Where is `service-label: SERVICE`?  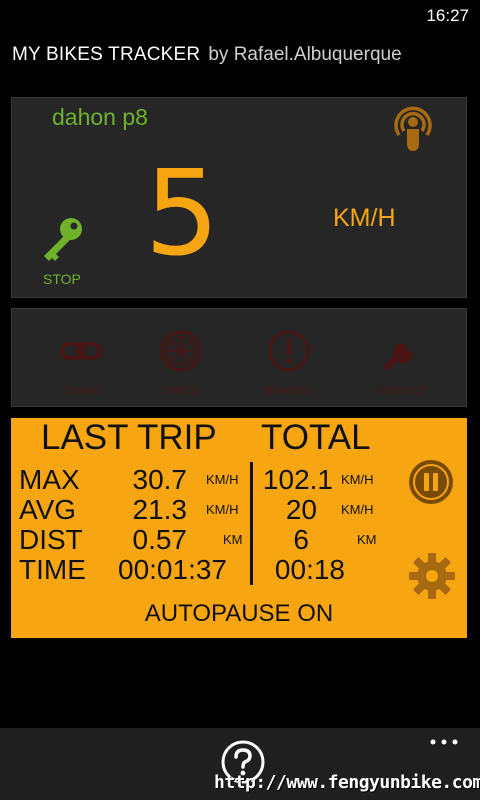 service-label: SERVICE is located at coordinates (401, 391).